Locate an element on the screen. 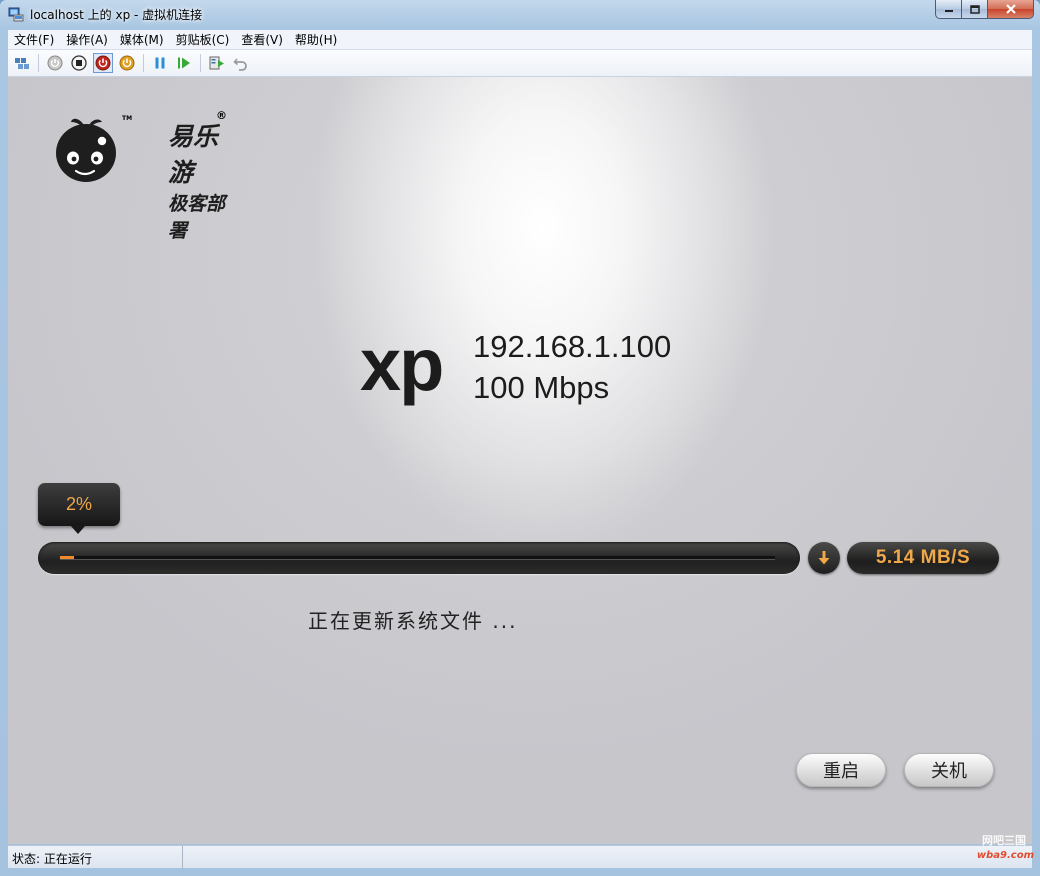 The height and width of the screenshot is (876, 1040). pause-icon is located at coordinates (160, 63).